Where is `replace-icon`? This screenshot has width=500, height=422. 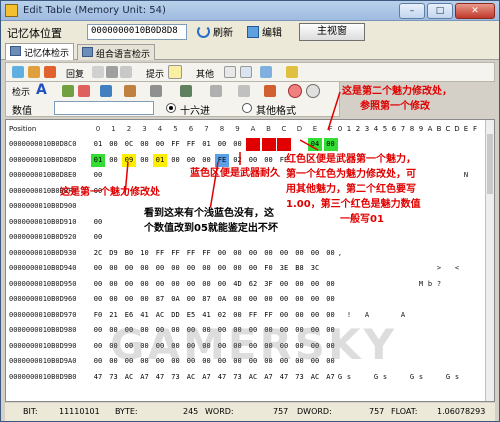 replace-icon is located at coordinates (156, 91).